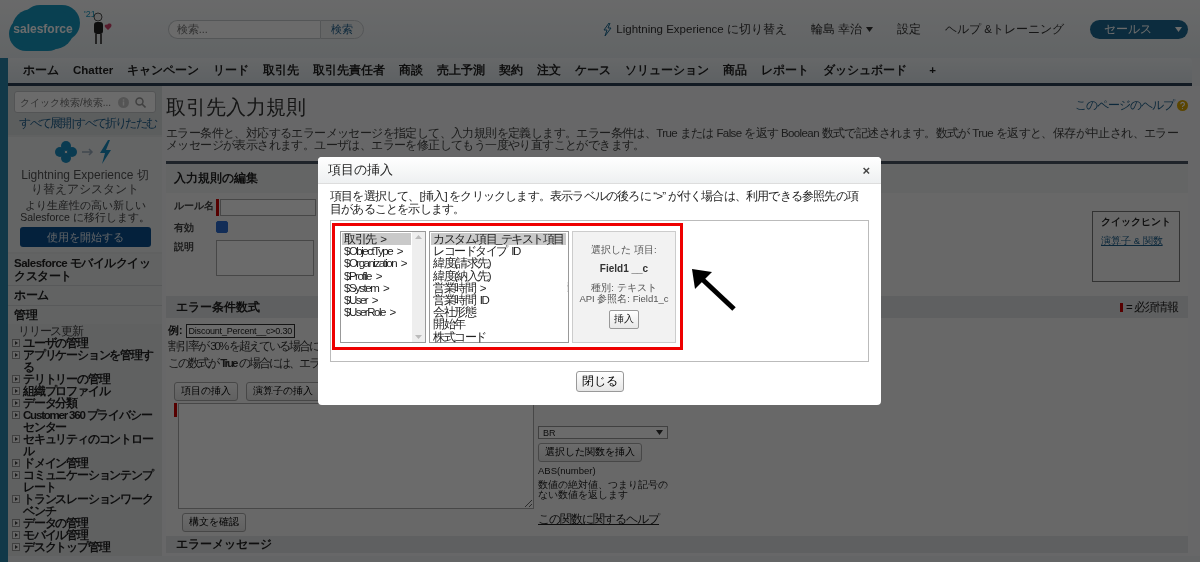 The height and width of the screenshot is (562, 1200). Describe the element at coordinates (909, 29) in the screenshot. I see `header-link: 設定` at that location.